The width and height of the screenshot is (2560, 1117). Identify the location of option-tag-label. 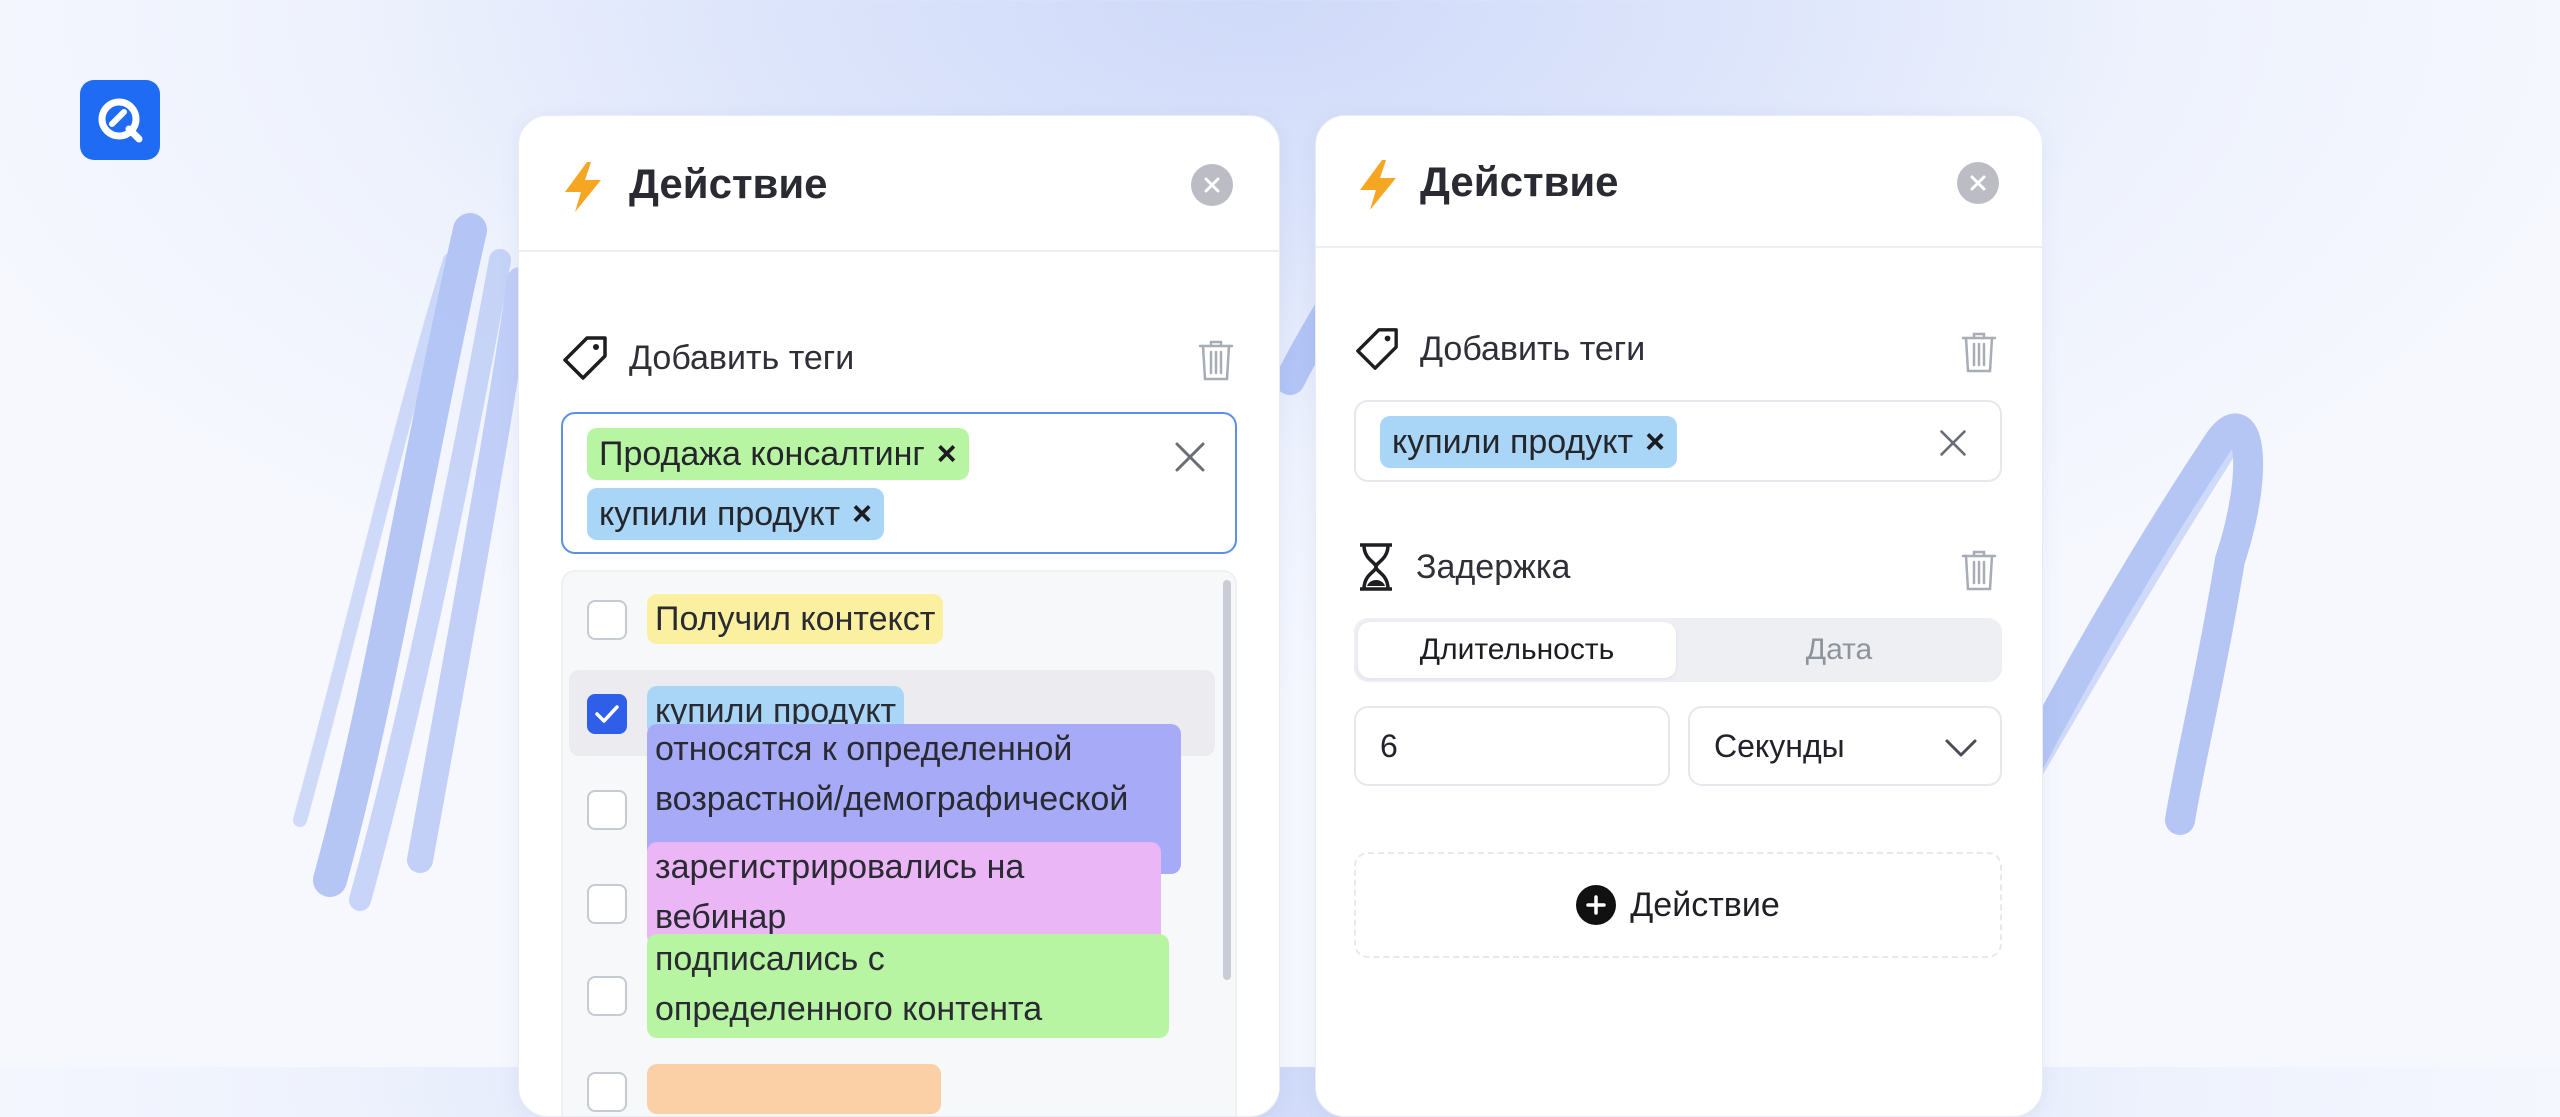
(794, 1089).